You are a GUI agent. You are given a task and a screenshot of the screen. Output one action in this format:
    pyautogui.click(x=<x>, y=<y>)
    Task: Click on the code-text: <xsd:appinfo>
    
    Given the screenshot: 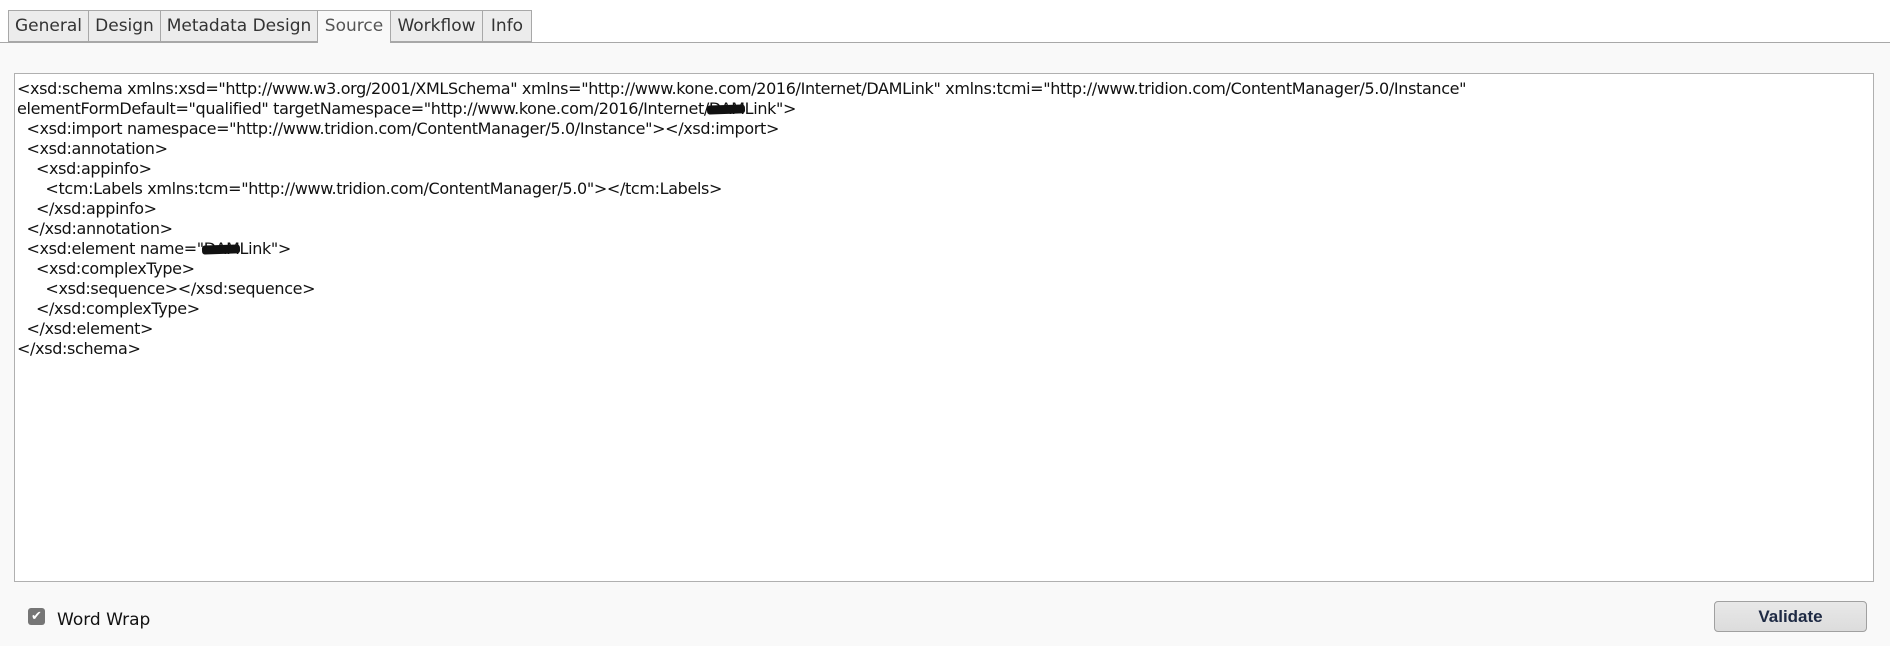 What is the action you would take?
    pyautogui.click(x=93, y=168)
    